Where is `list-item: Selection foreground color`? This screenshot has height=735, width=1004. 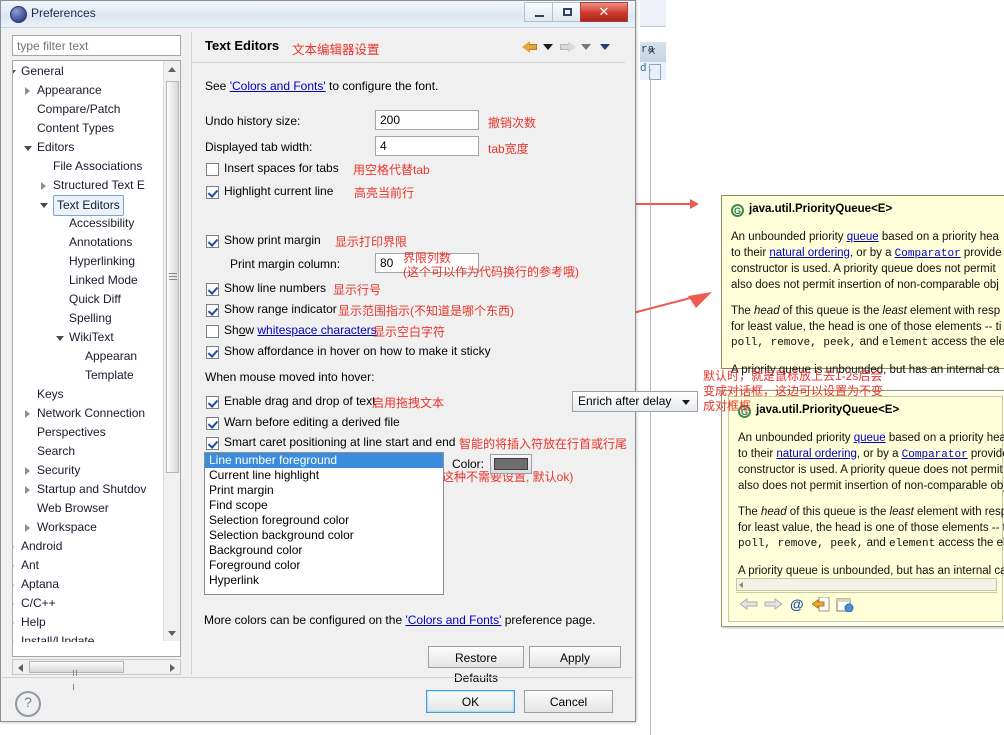
list-item: Selection foreground color is located at coordinates (324, 520).